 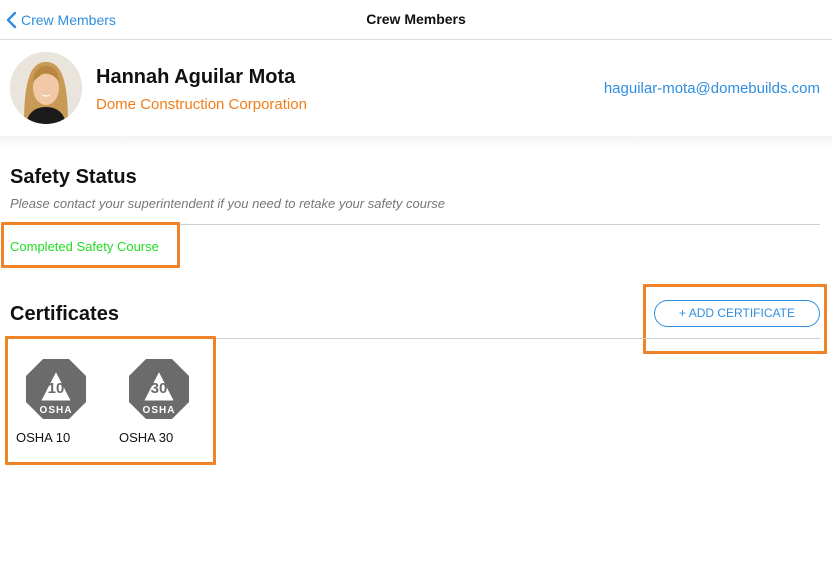 I want to click on profile-name: Hannah Aguilar Mota, so click(x=196, y=77).